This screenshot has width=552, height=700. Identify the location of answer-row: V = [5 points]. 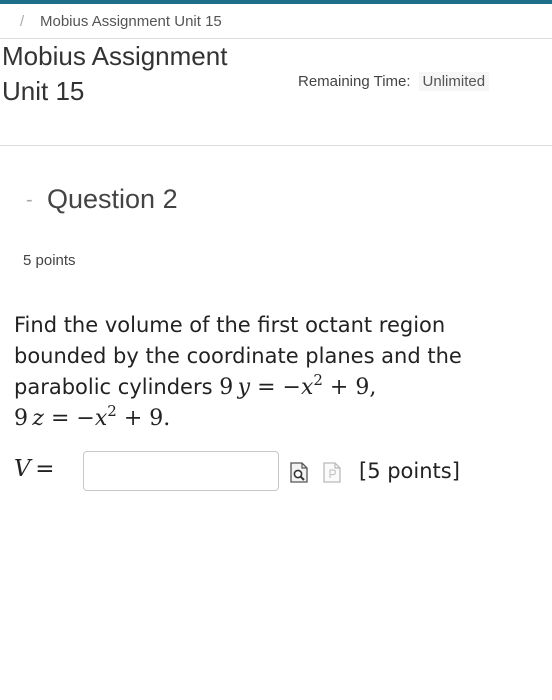
(274, 472).